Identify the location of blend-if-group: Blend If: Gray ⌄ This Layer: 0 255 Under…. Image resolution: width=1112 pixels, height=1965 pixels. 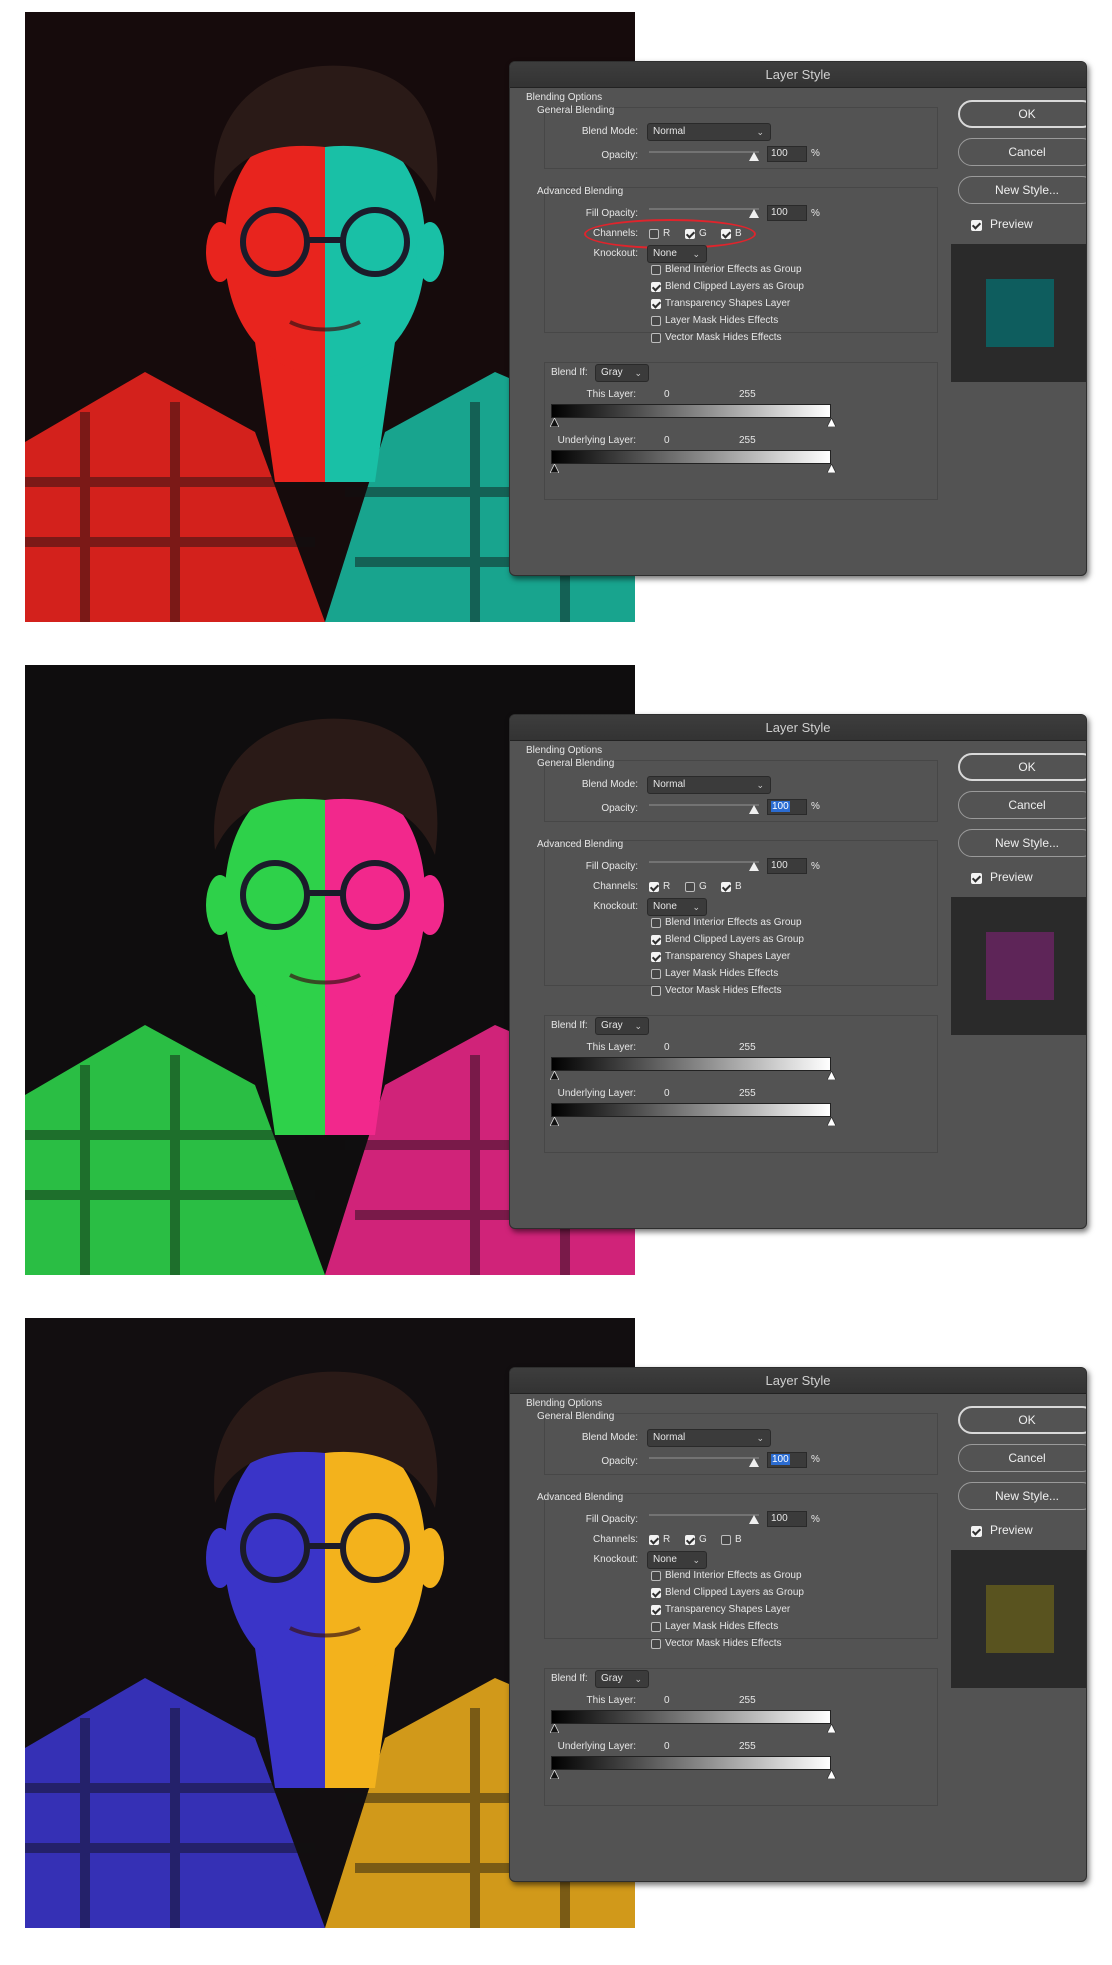
(741, 1084).